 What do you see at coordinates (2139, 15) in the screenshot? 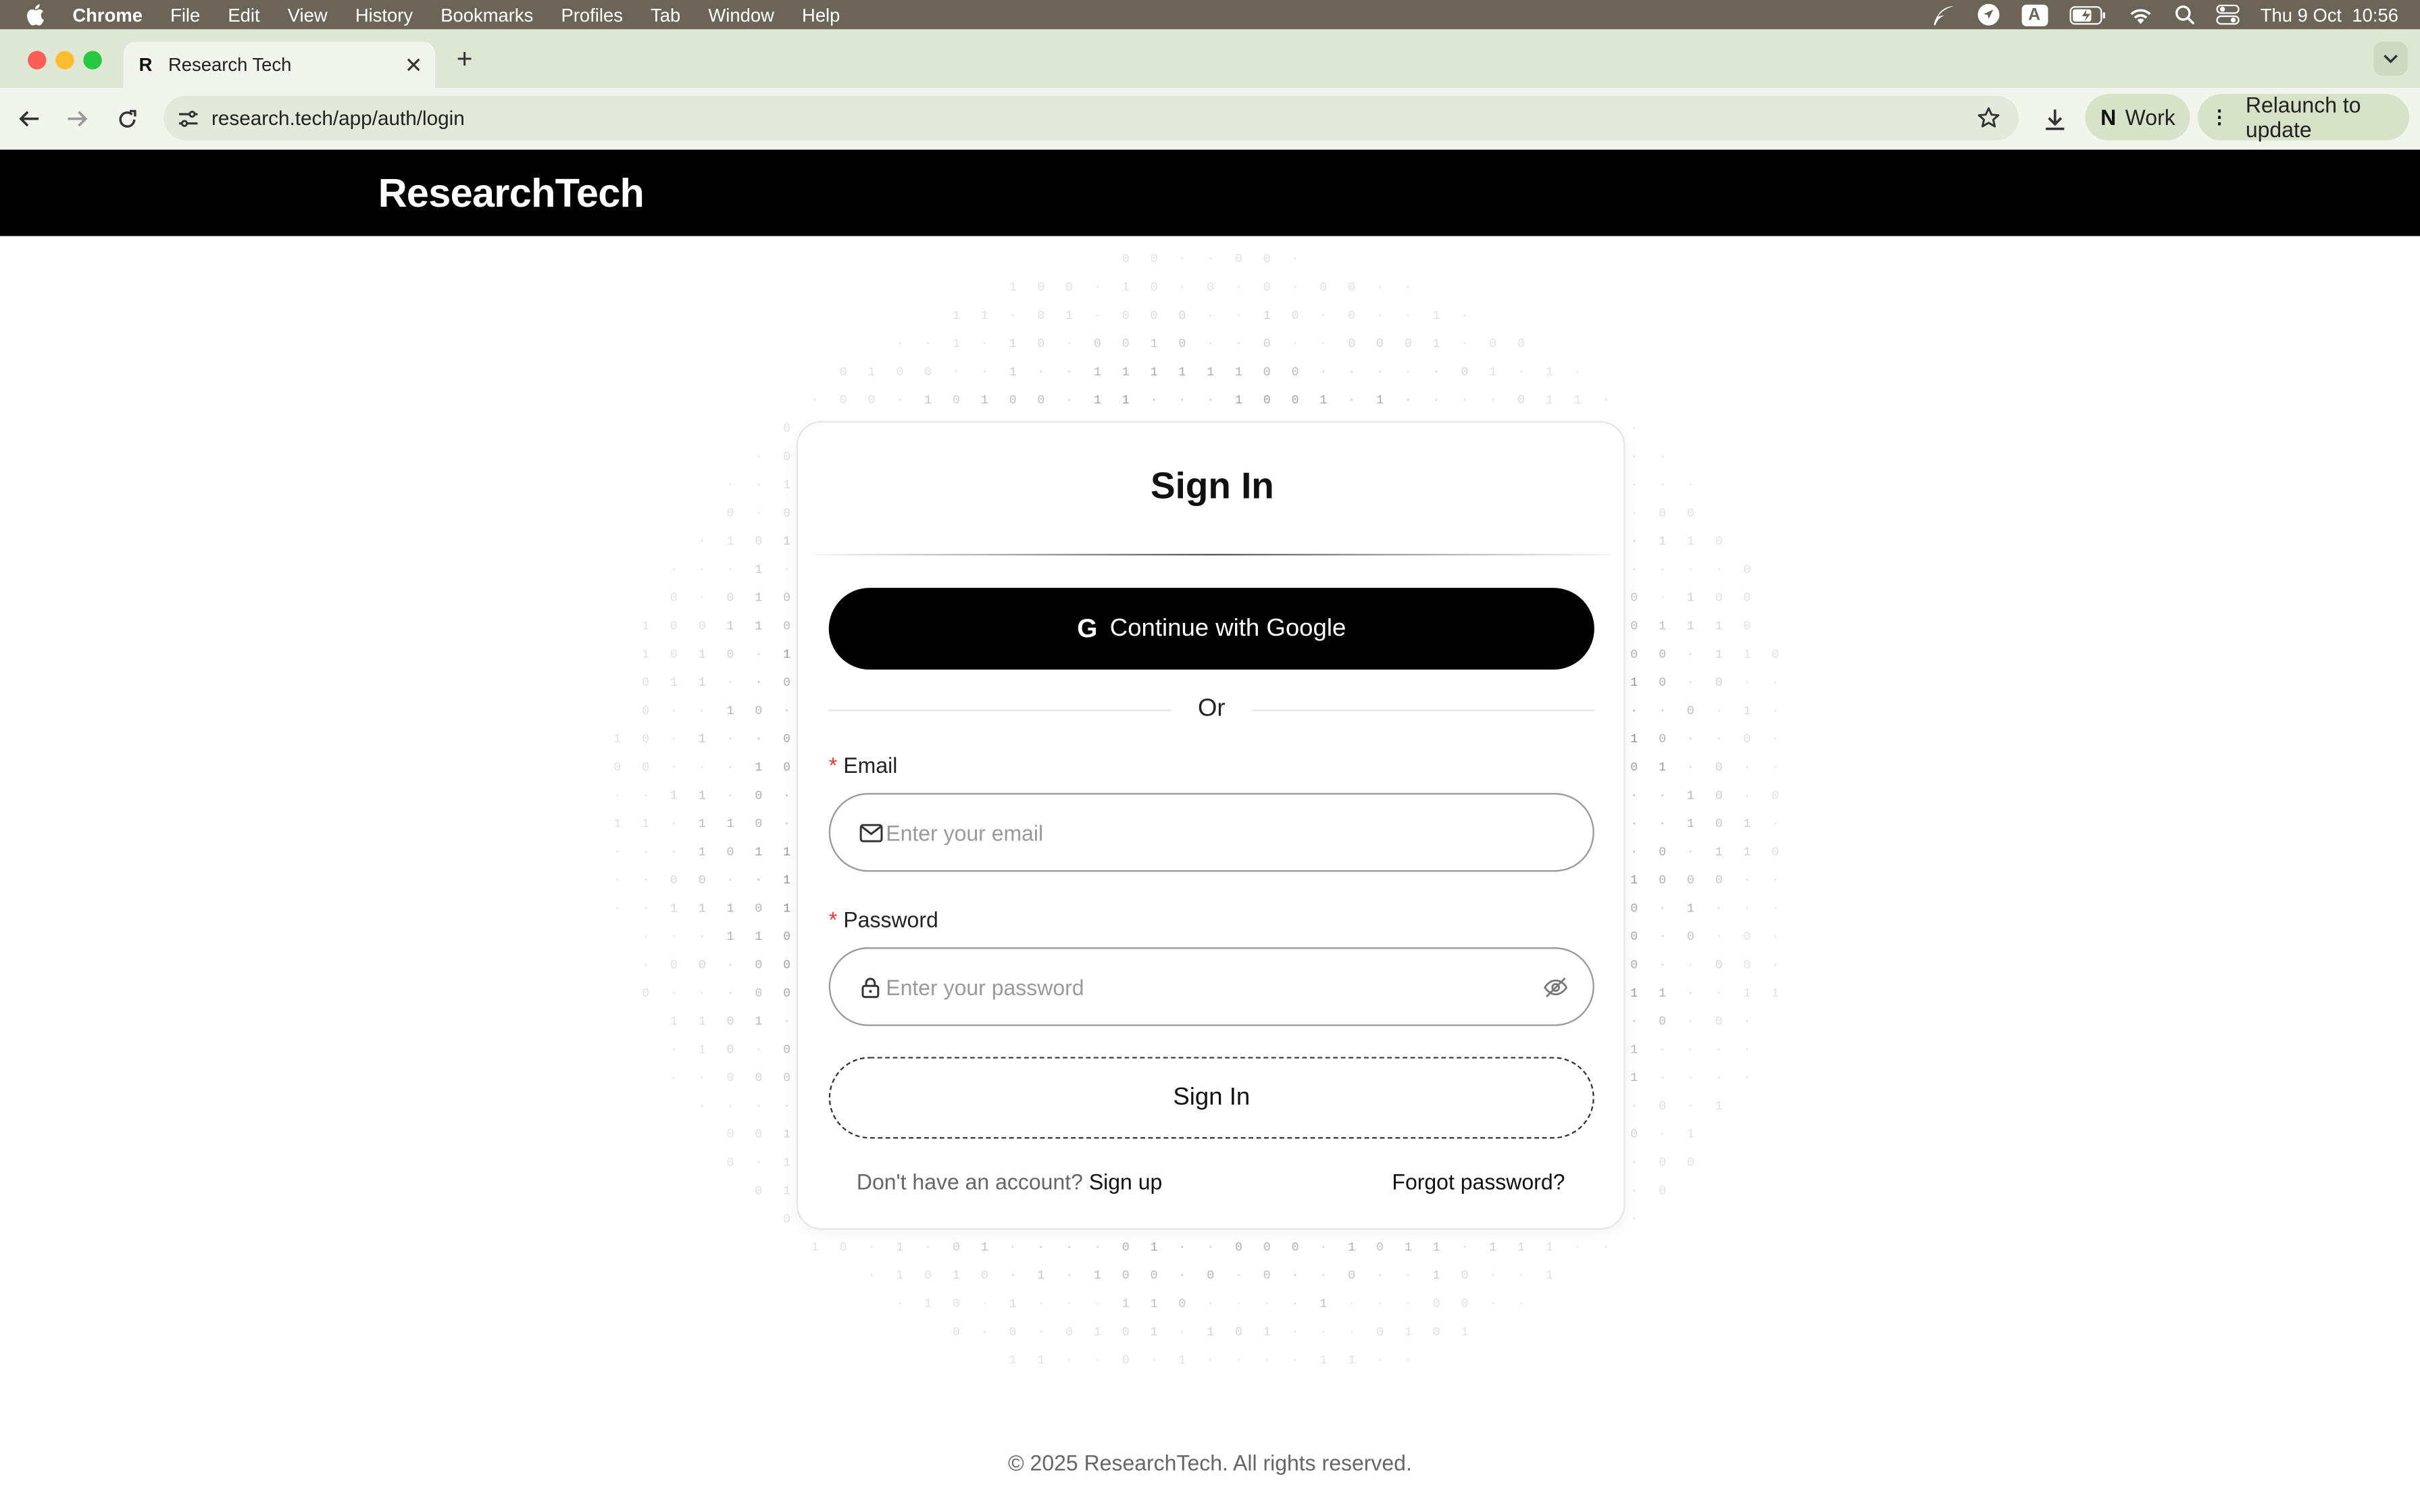
I see `wifi-icon` at bounding box center [2139, 15].